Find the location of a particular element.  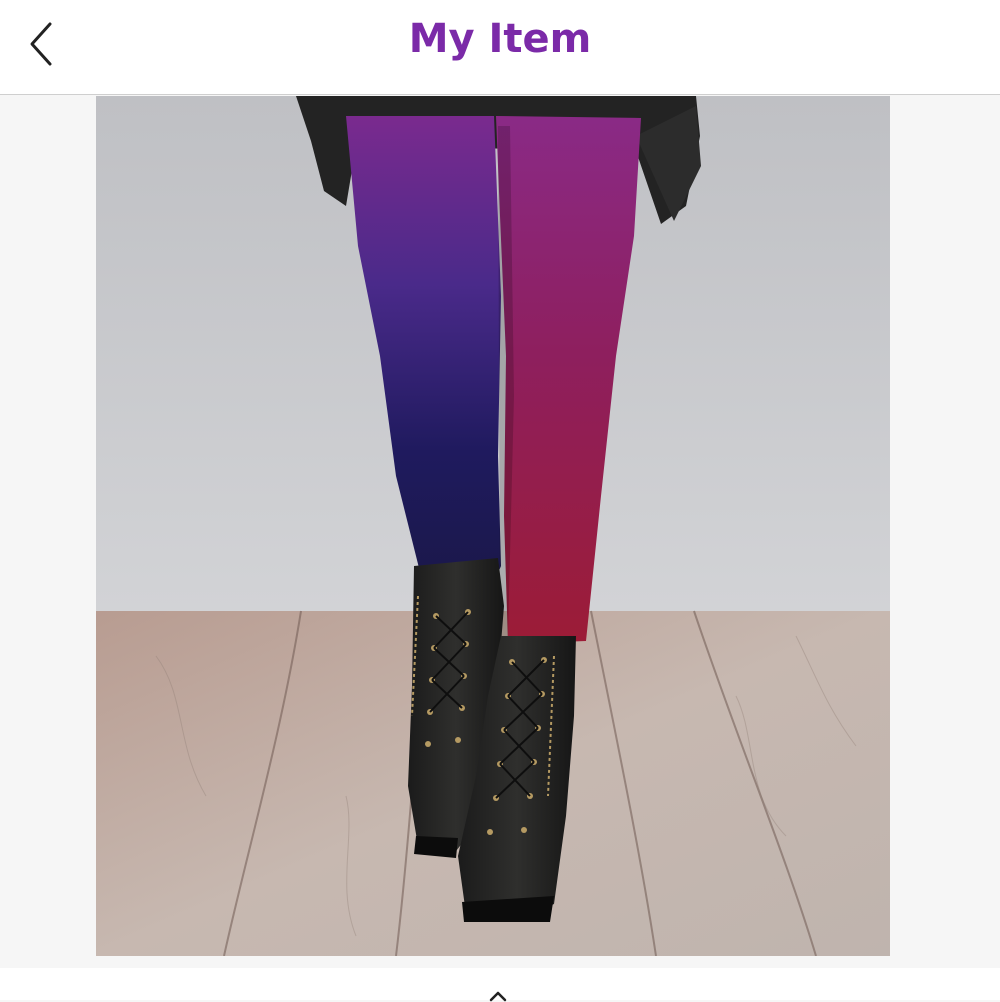

page-title: My Item is located at coordinates (500, 39).